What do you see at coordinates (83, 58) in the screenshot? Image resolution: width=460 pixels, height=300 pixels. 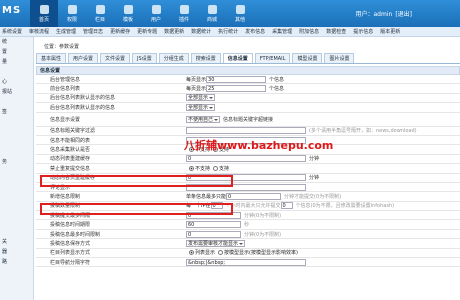 I see `tab-1: 用户设置` at bounding box center [83, 58].